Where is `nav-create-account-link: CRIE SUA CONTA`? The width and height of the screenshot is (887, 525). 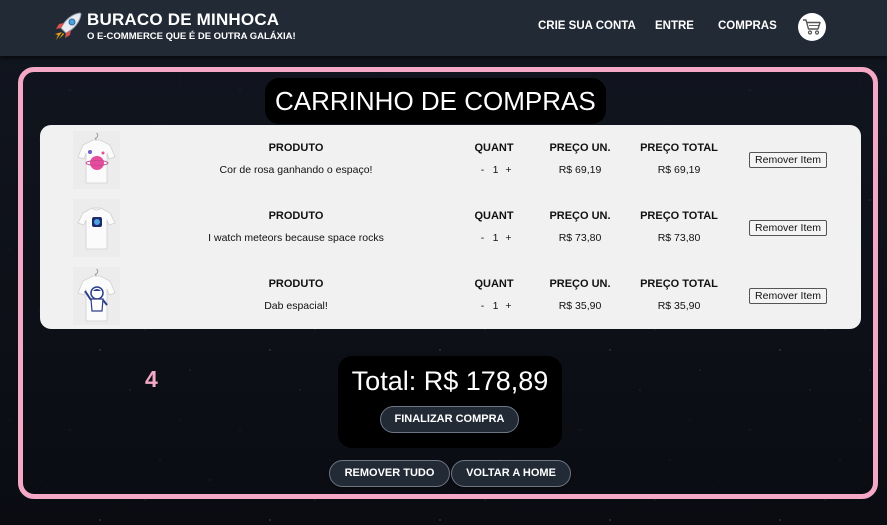
nav-create-account-link: CRIE SUA CONTA is located at coordinates (587, 26).